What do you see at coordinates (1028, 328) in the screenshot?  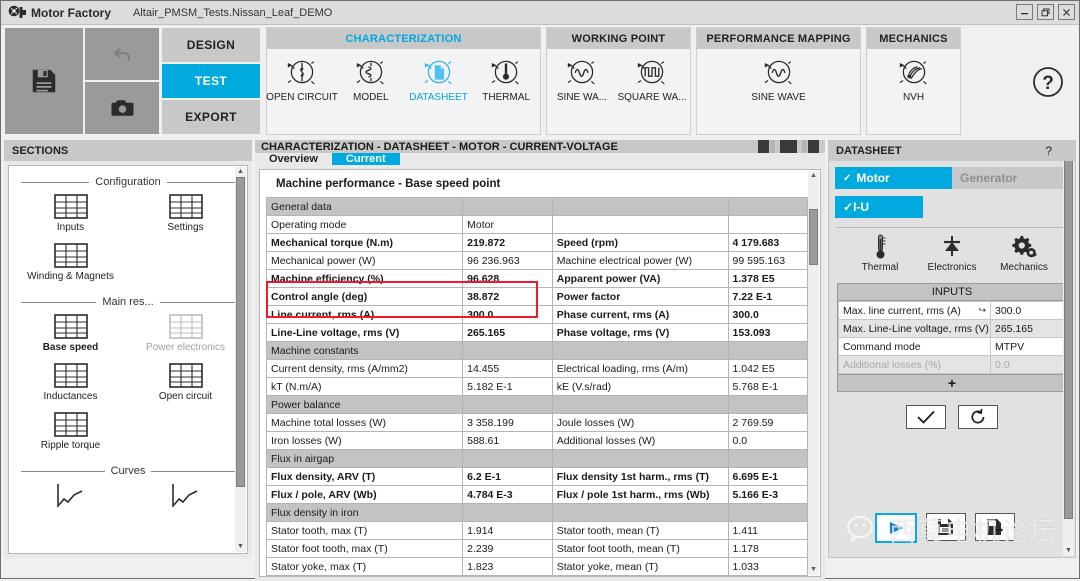 I see `input-value: 265.165` at bounding box center [1028, 328].